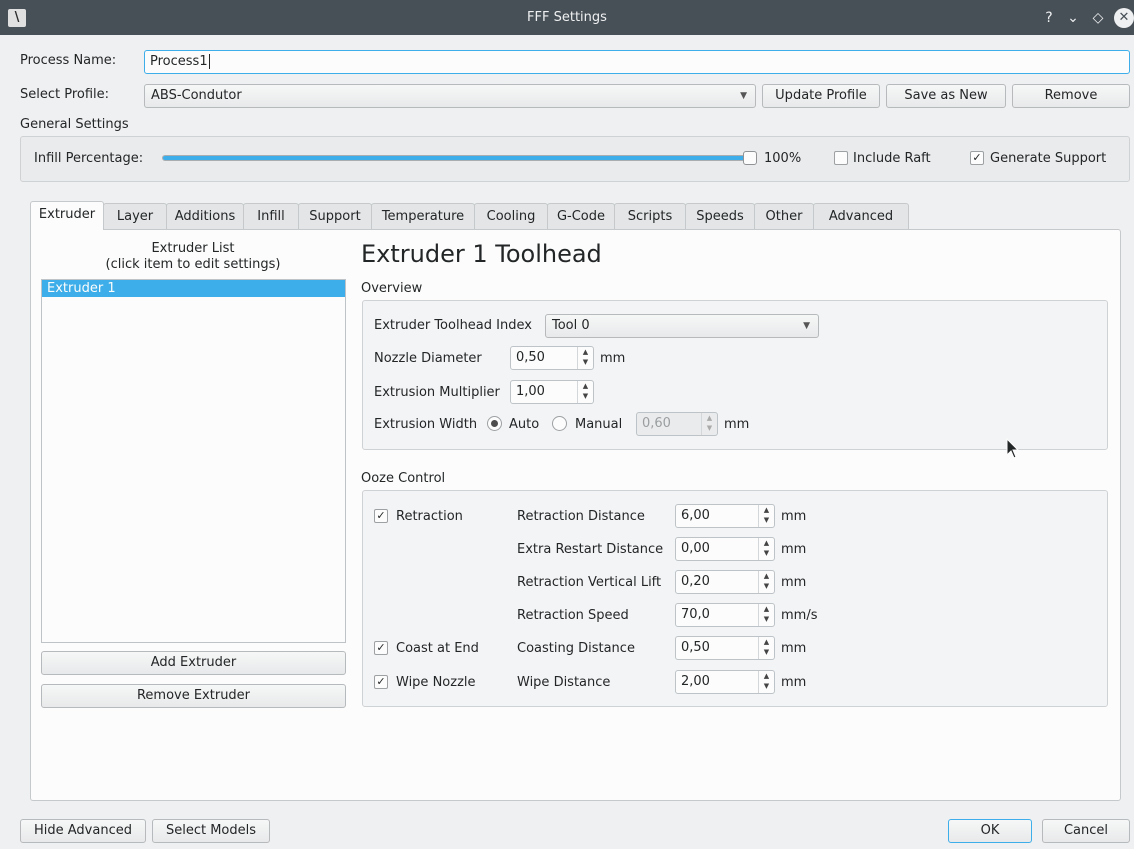 The width and height of the screenshot is (1134, 849). What do you see at coordinates (381, 682) in the screenshot?
I see `wipe-nozzle-checkbox: ✓` at bounding box center [381, 682].